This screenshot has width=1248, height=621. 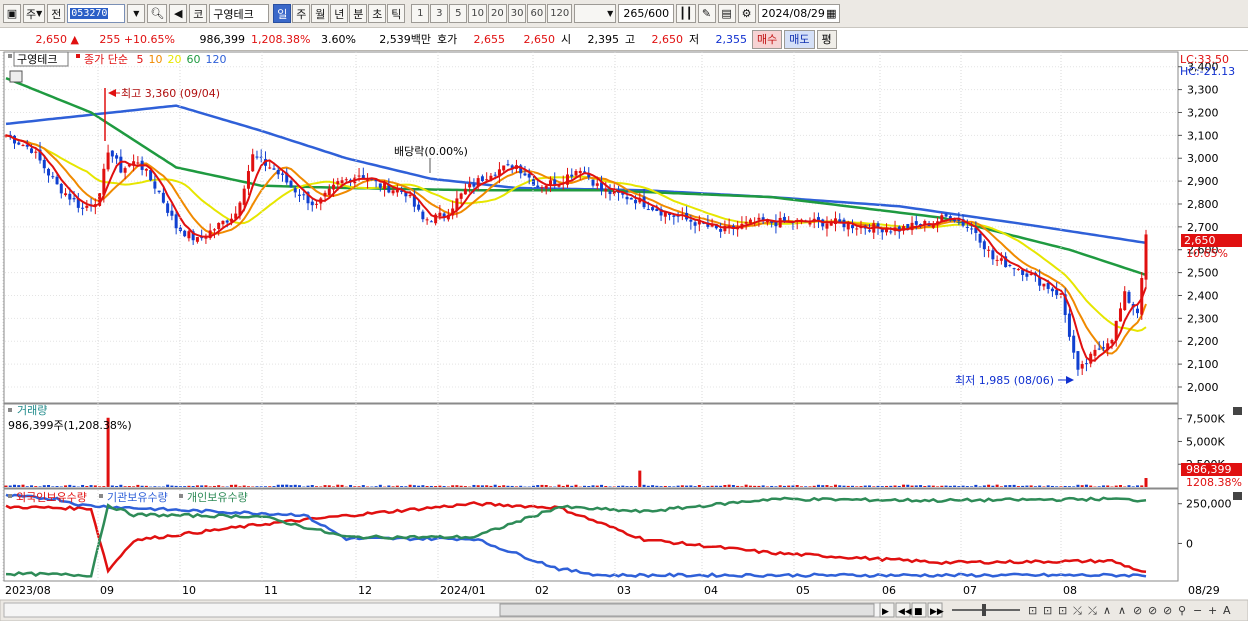 I want to click on trade-amount: 2,539백만, so click(x=405, y=39).